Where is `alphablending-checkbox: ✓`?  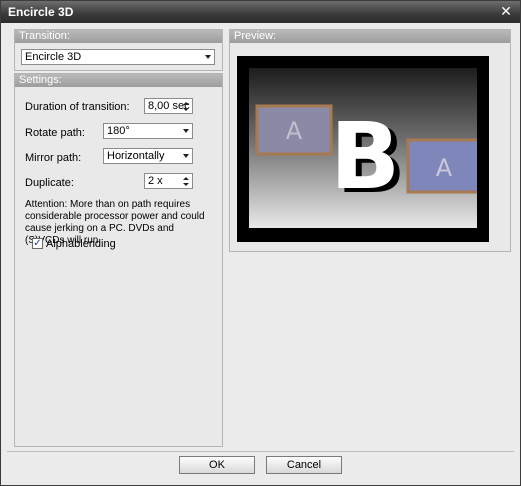 alphablending-checkbox: ✓ is located at coordinates (37, 243).